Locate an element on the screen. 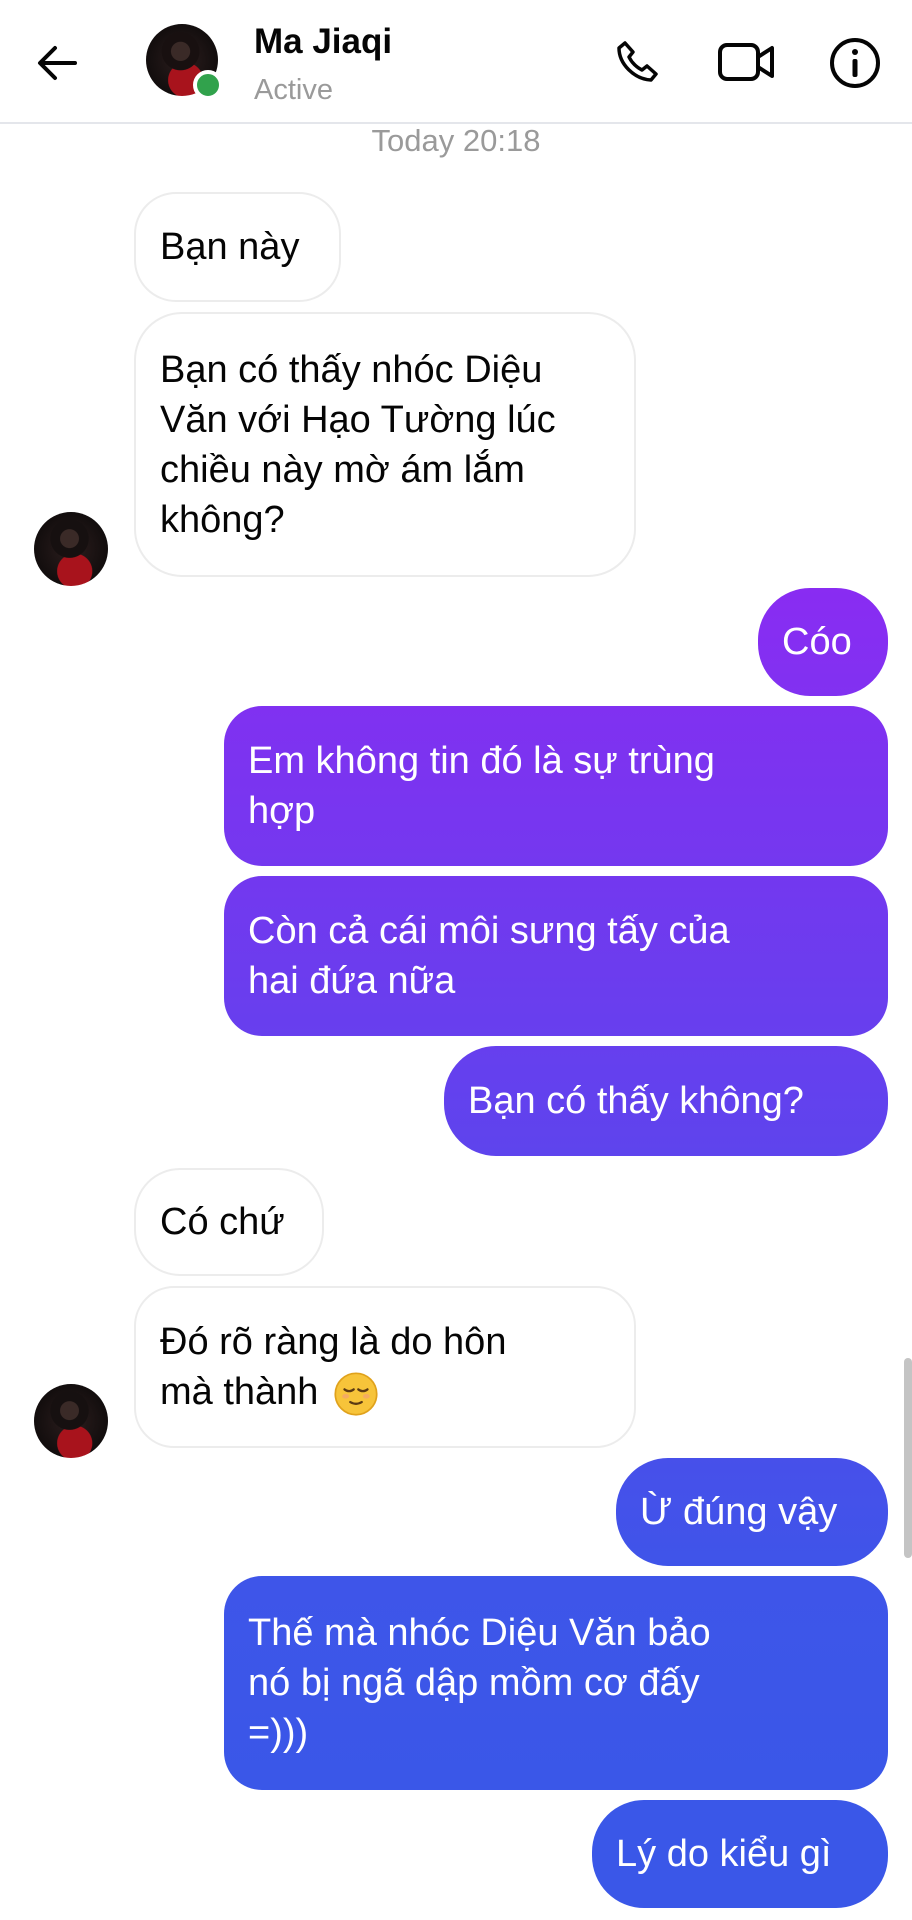  phone-icon is located at coordinates (637, 61).